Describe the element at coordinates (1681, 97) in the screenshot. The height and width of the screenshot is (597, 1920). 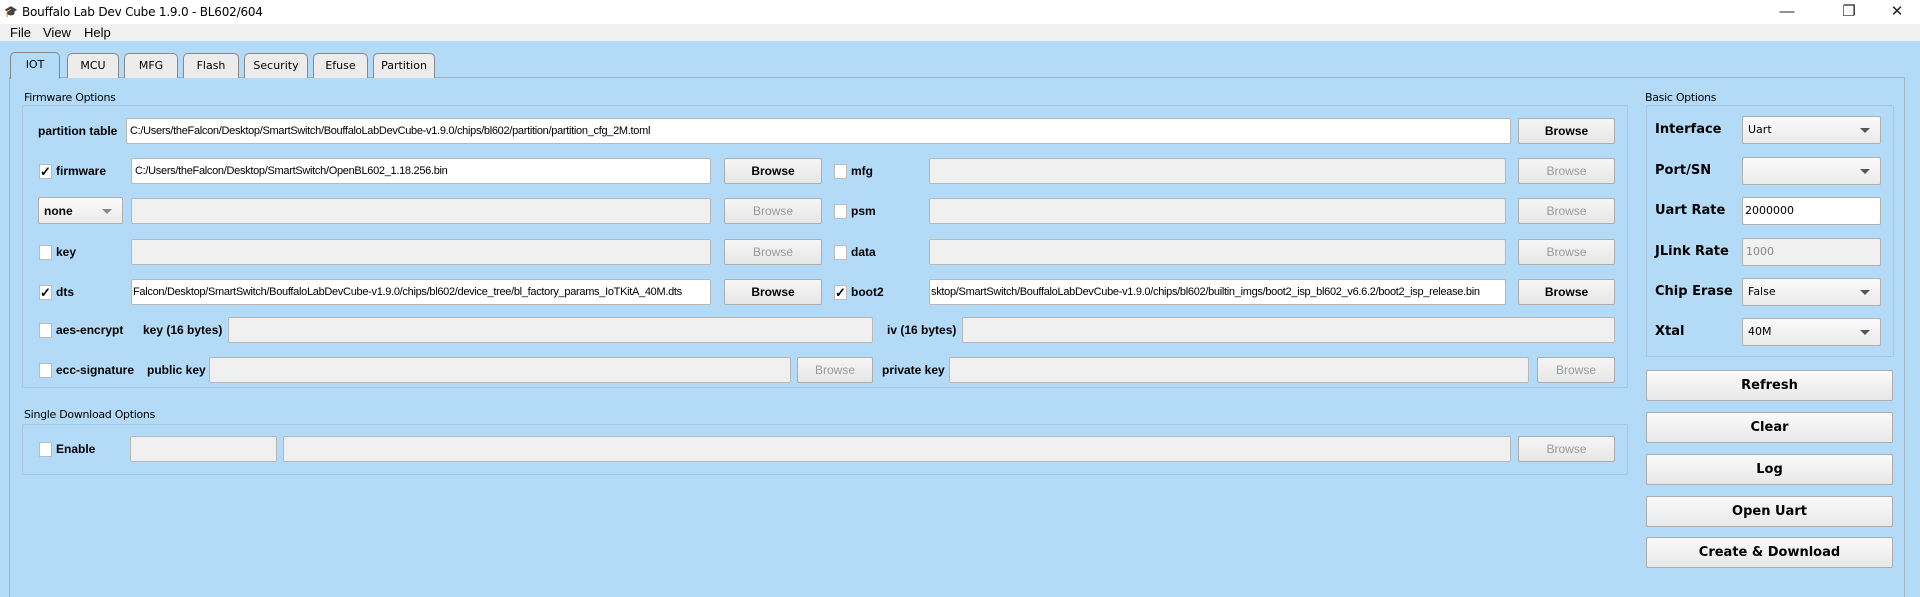
I see `basic-options-title: Basic Options` at that location.